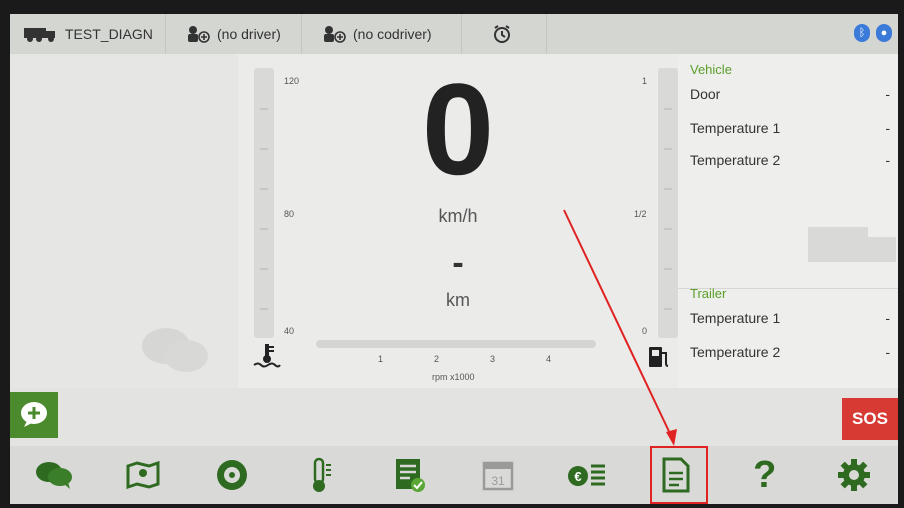 This screenshot has height=508, width=904. I want to click on nav-expenses: €, so click(587, 475).